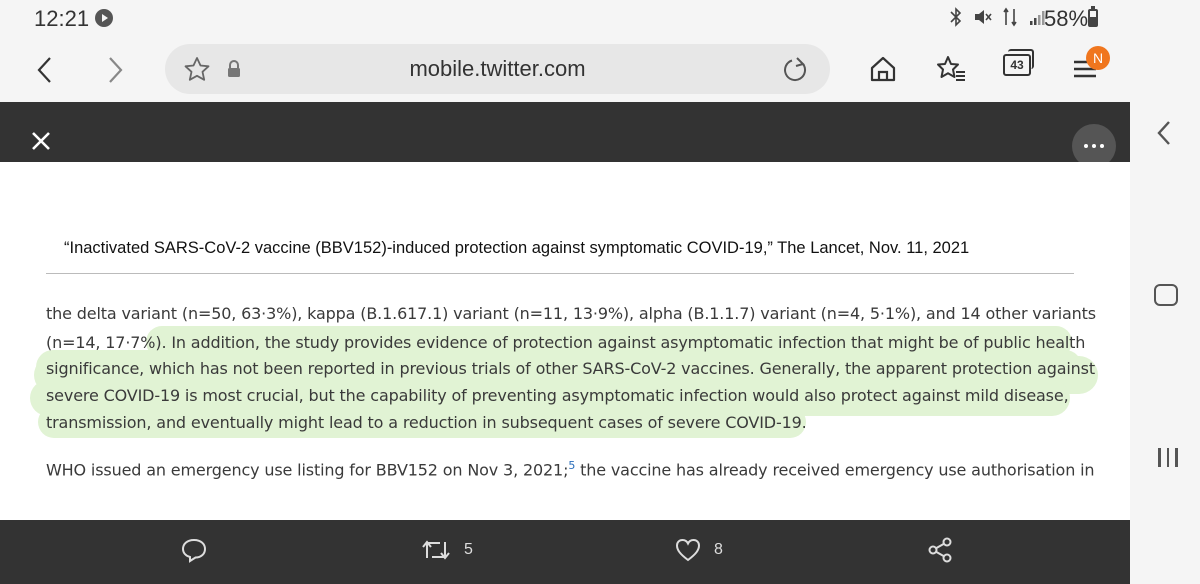  What do you see at coordinates (688, 550) in the screenshot?
I see `heart-icon` at bounding box center [688, 550].